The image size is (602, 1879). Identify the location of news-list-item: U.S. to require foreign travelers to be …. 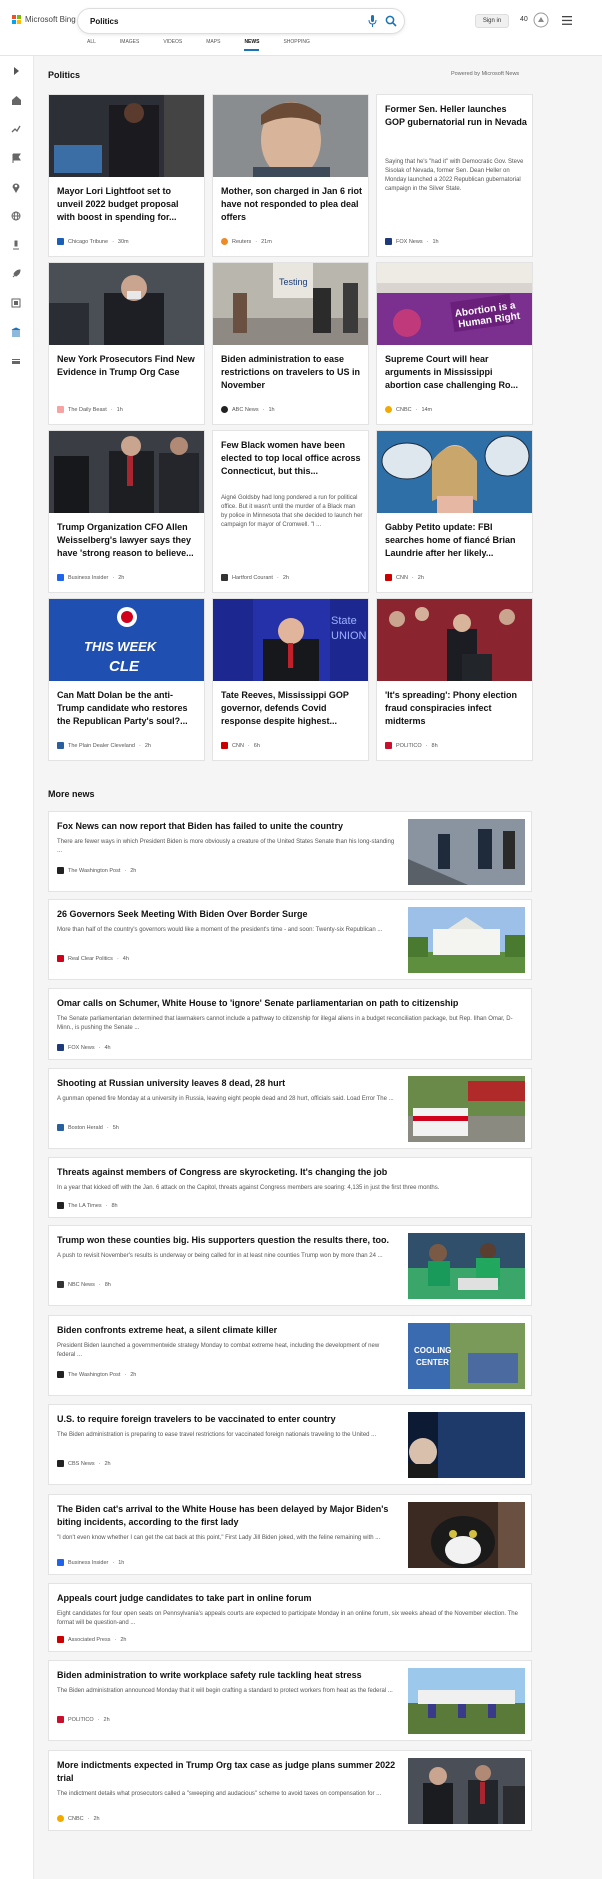
(290, 1444).